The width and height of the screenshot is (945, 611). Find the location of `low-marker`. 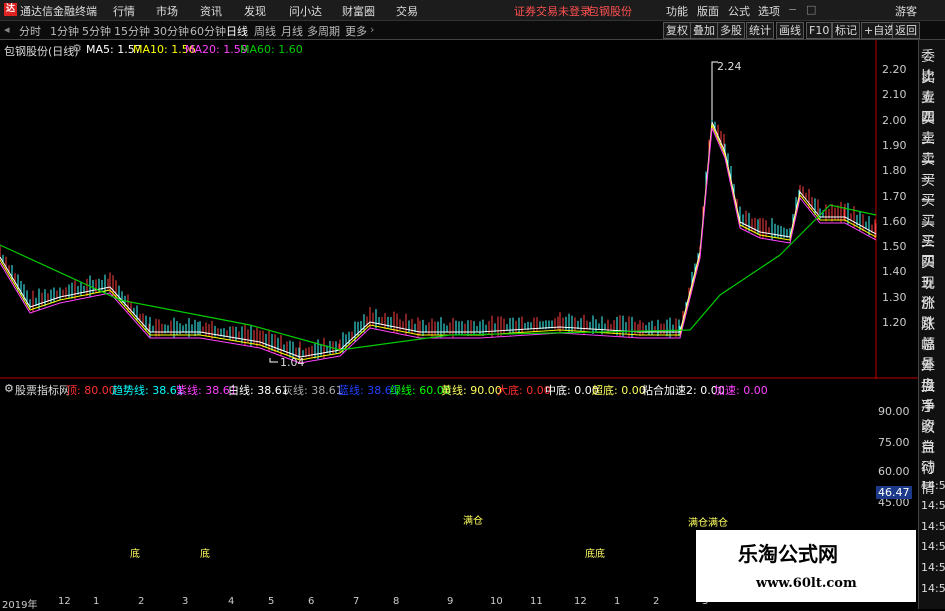

low-marker is located at coordinates (273, 360).